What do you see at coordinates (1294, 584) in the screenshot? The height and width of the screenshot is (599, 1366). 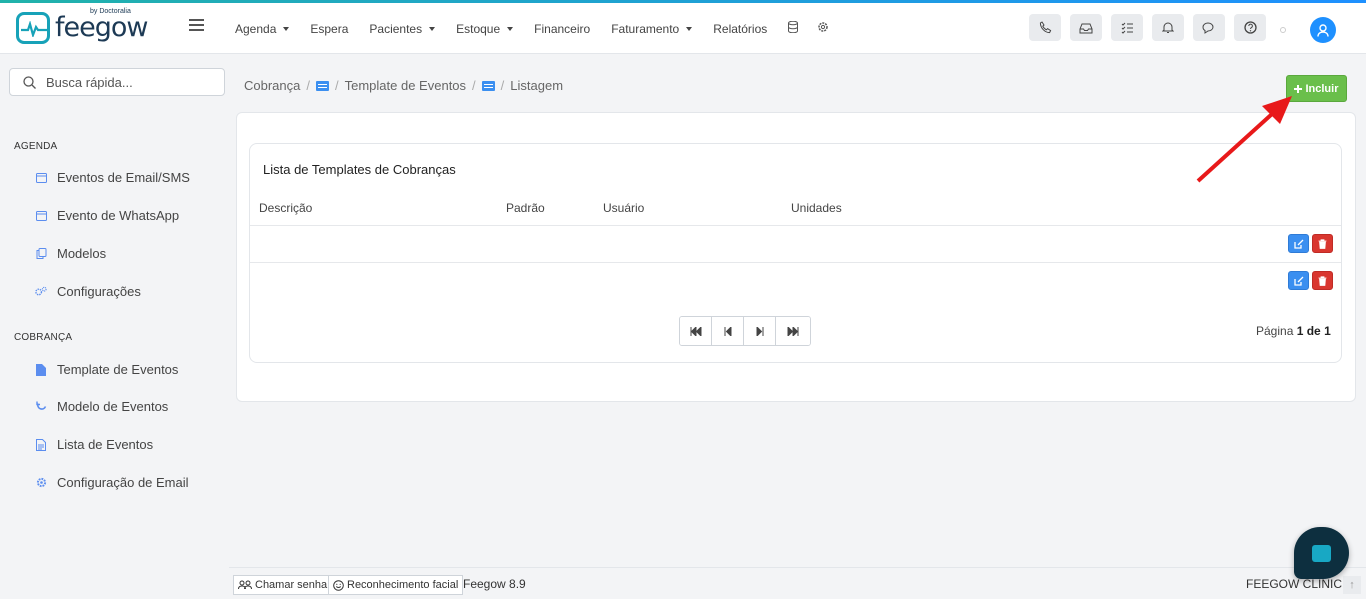 I see `clinic-name: FEEGOW CLINIC` at bounding box center [1294, 584].